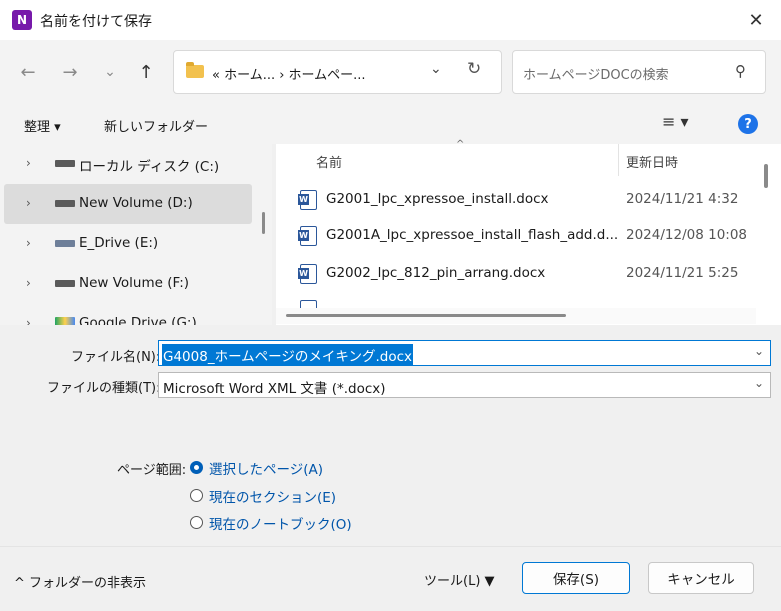  I want to click on column-divider, so click(618, 160).